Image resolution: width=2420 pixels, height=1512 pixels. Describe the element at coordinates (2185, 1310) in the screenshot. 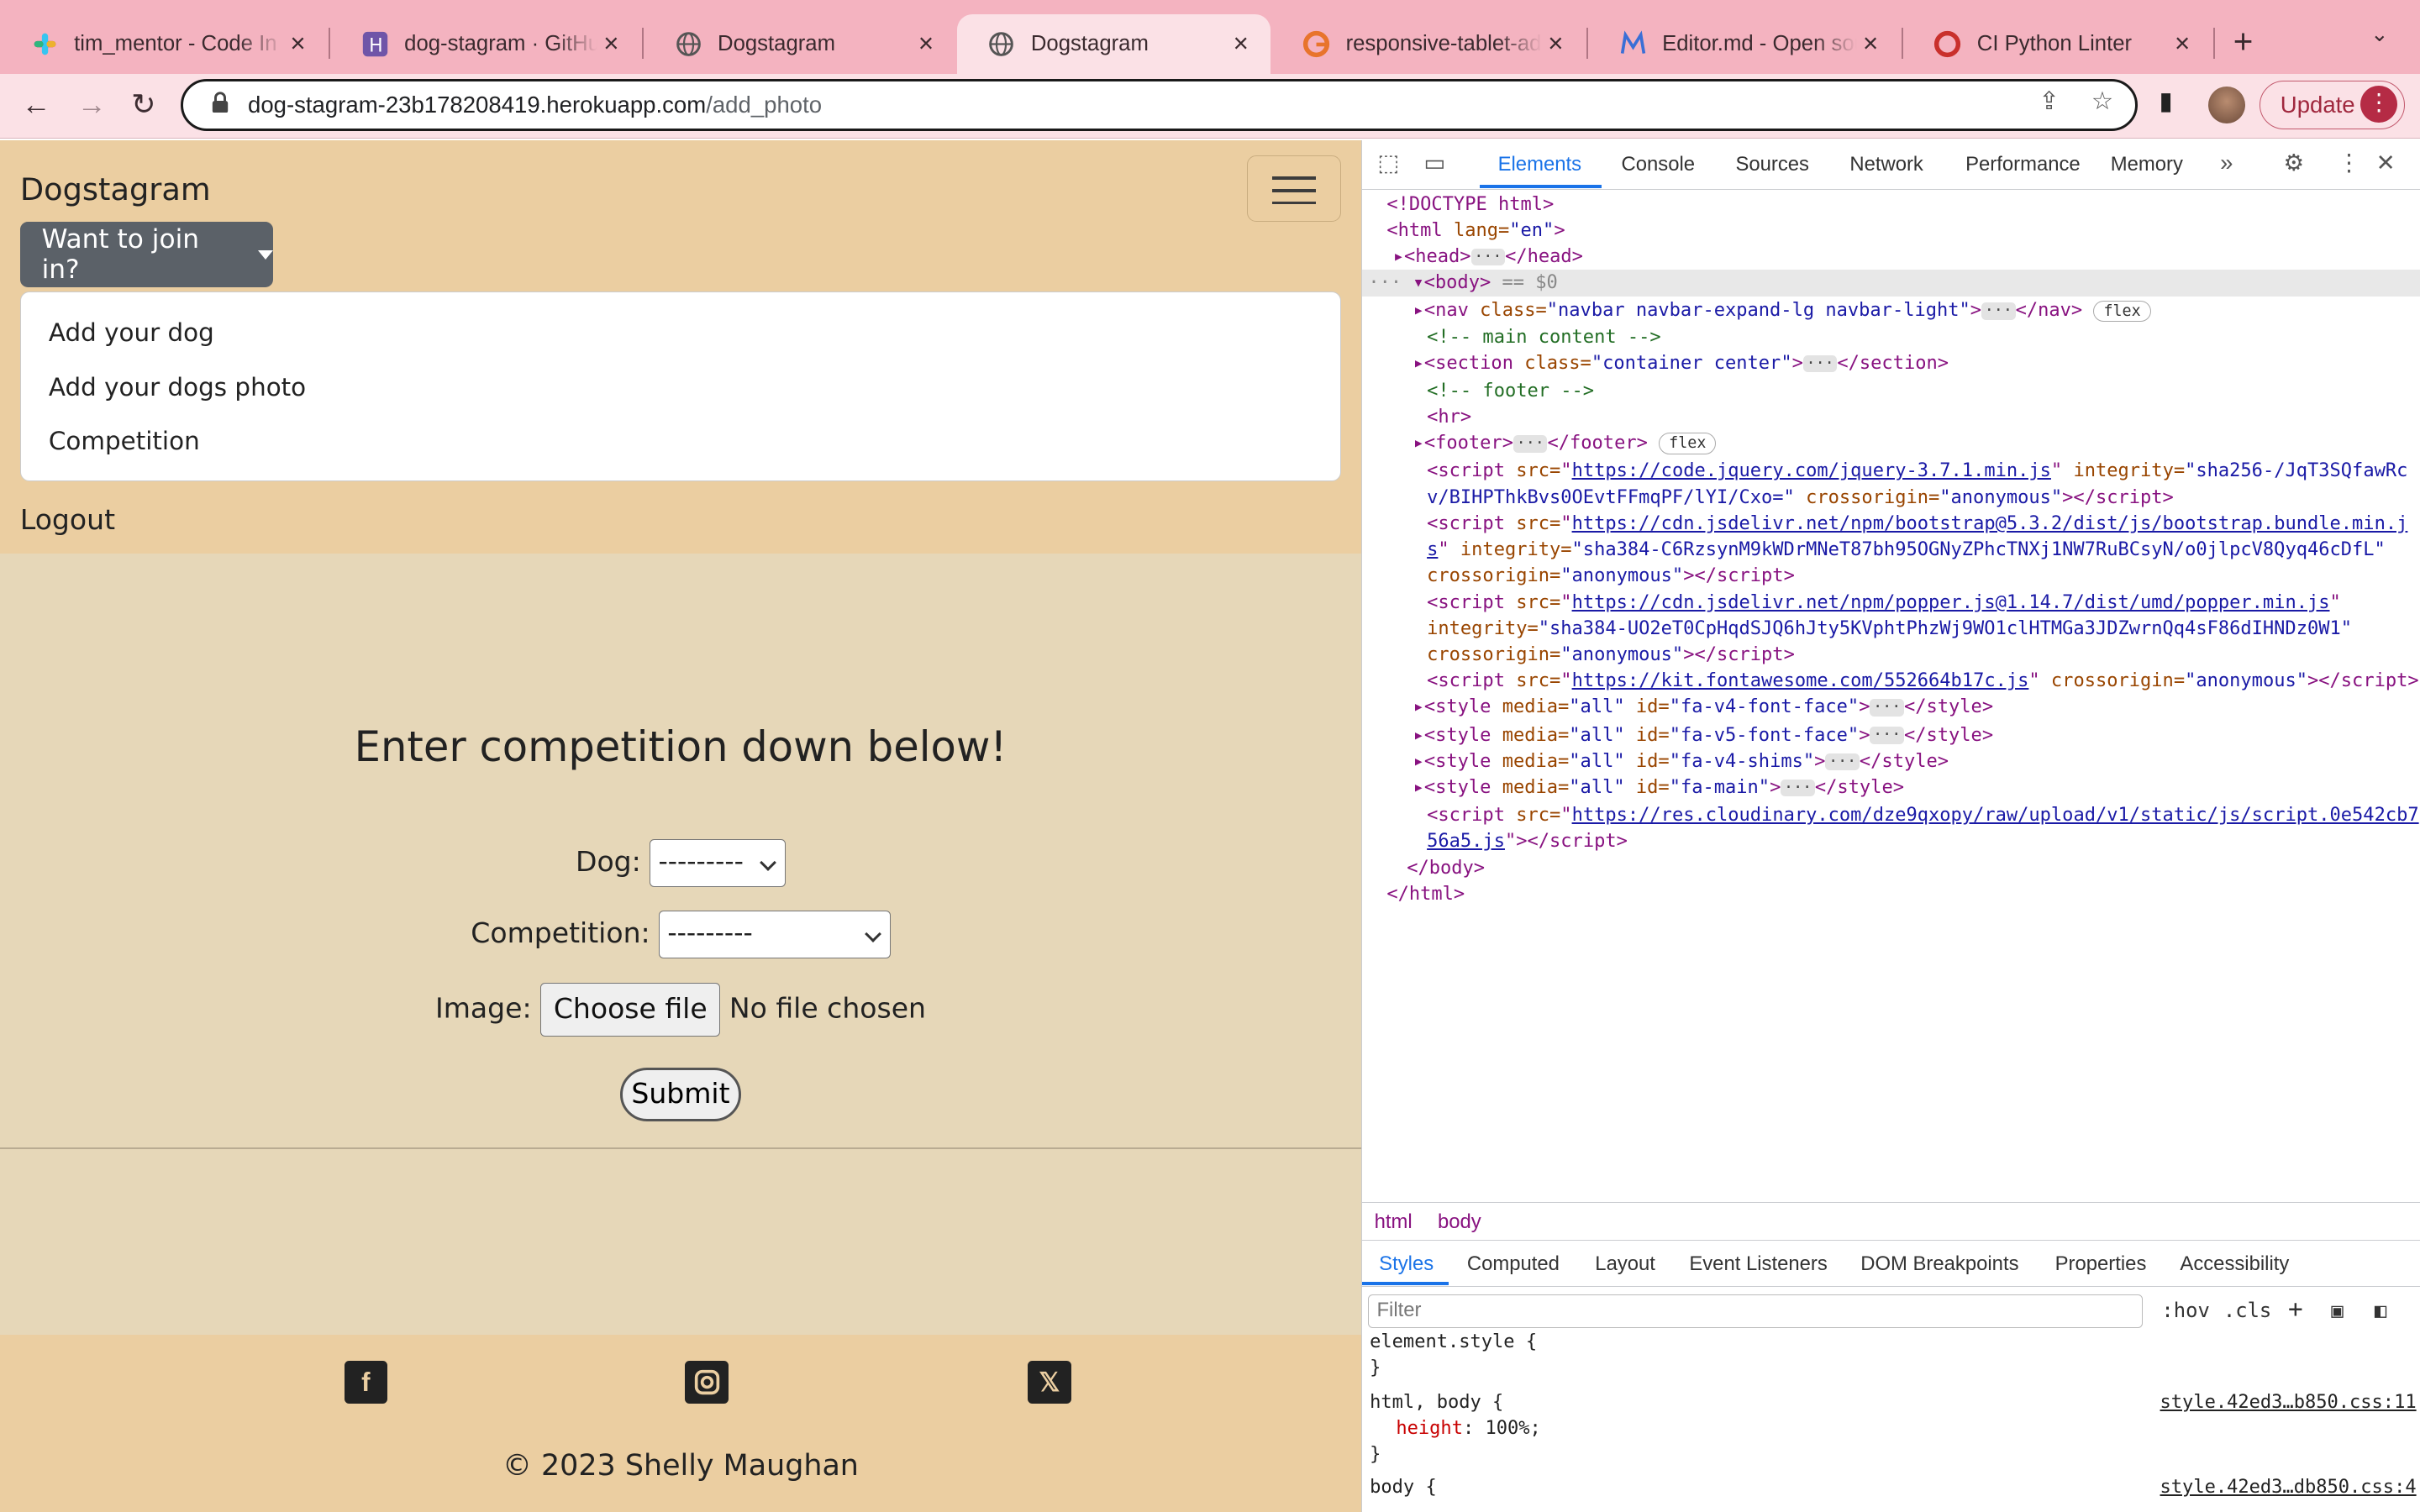

I see `hov-toggle: :hov` at that location.